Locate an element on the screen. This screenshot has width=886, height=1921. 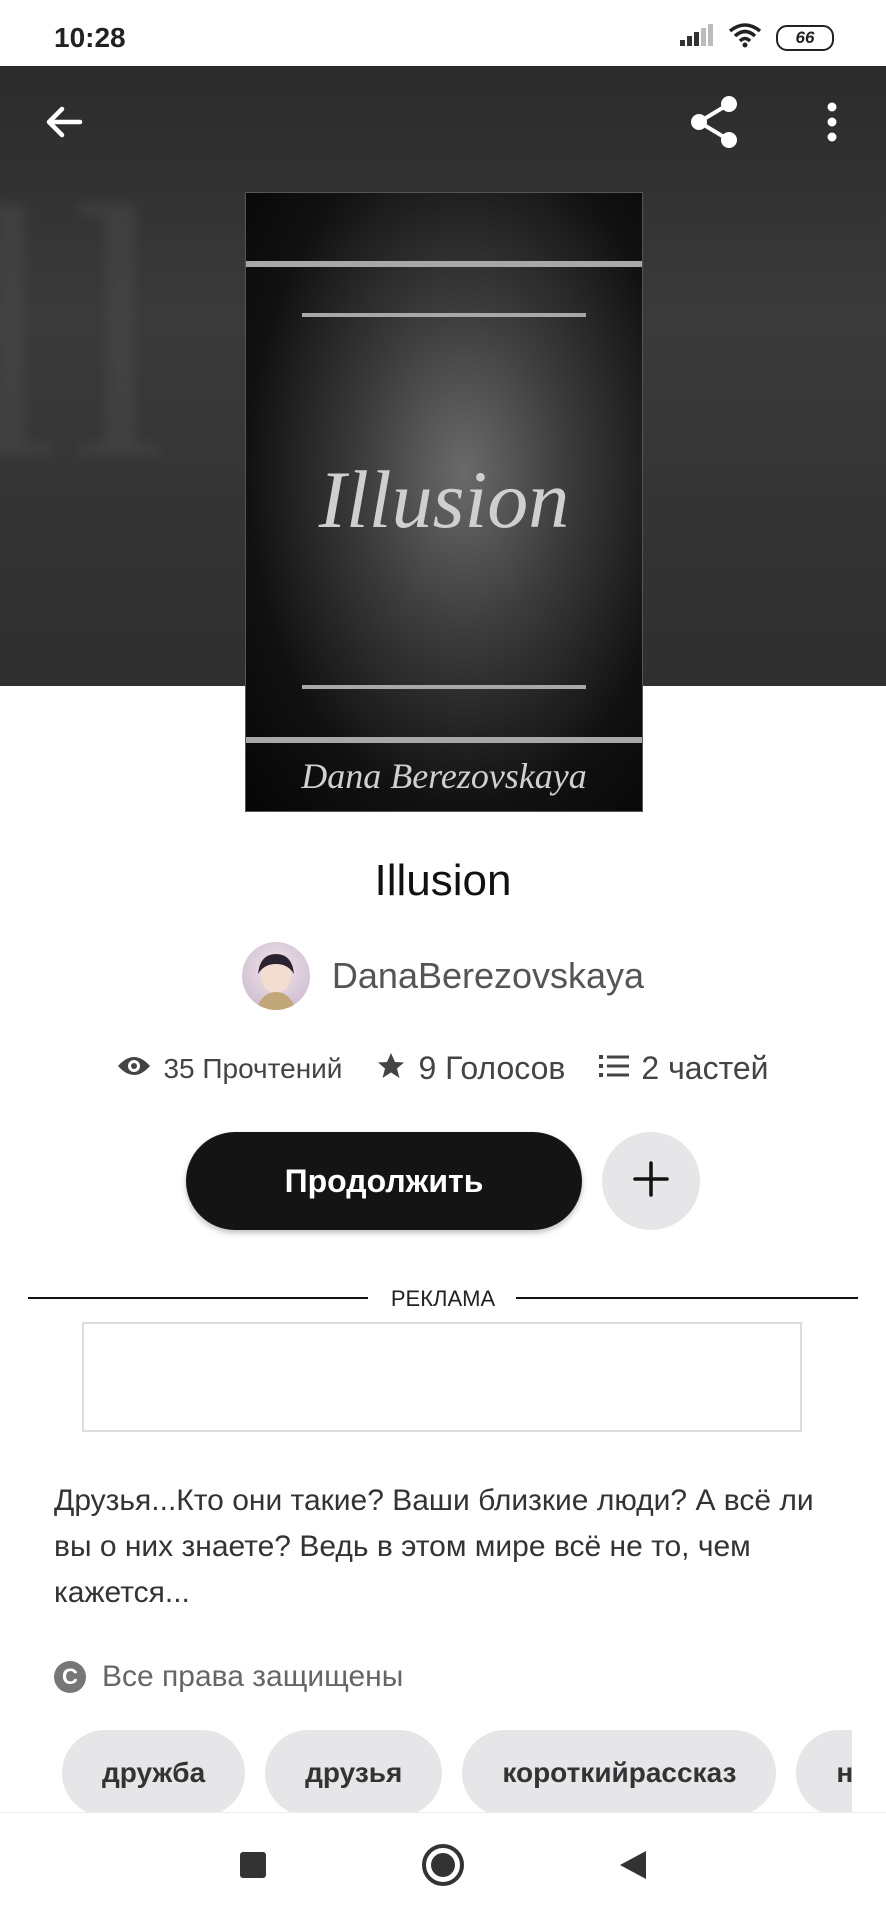
author-link: DanaBerezovskaya is located at coordinates (443, 976).